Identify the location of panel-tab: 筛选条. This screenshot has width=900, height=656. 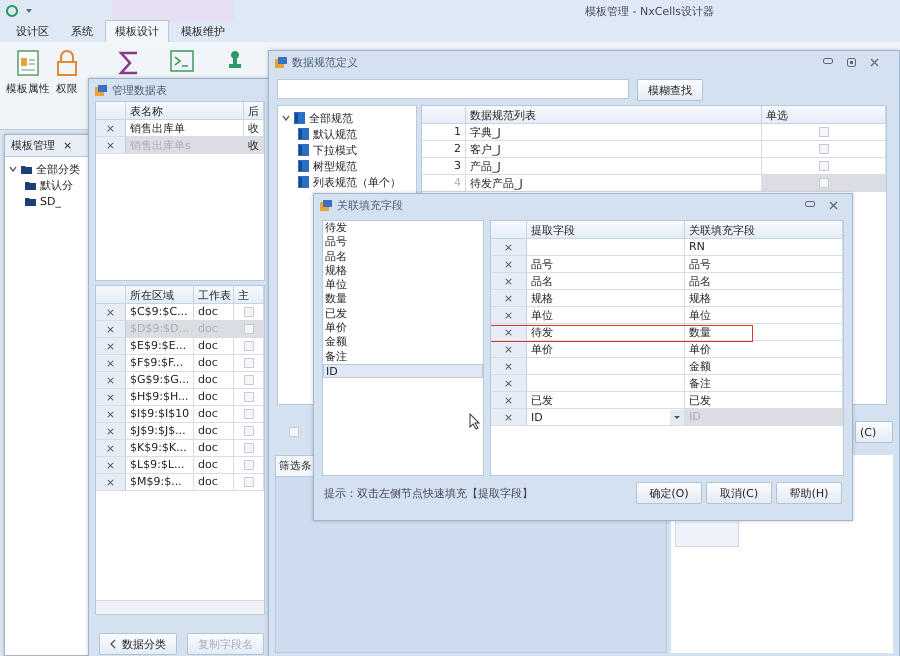
(294, 465).